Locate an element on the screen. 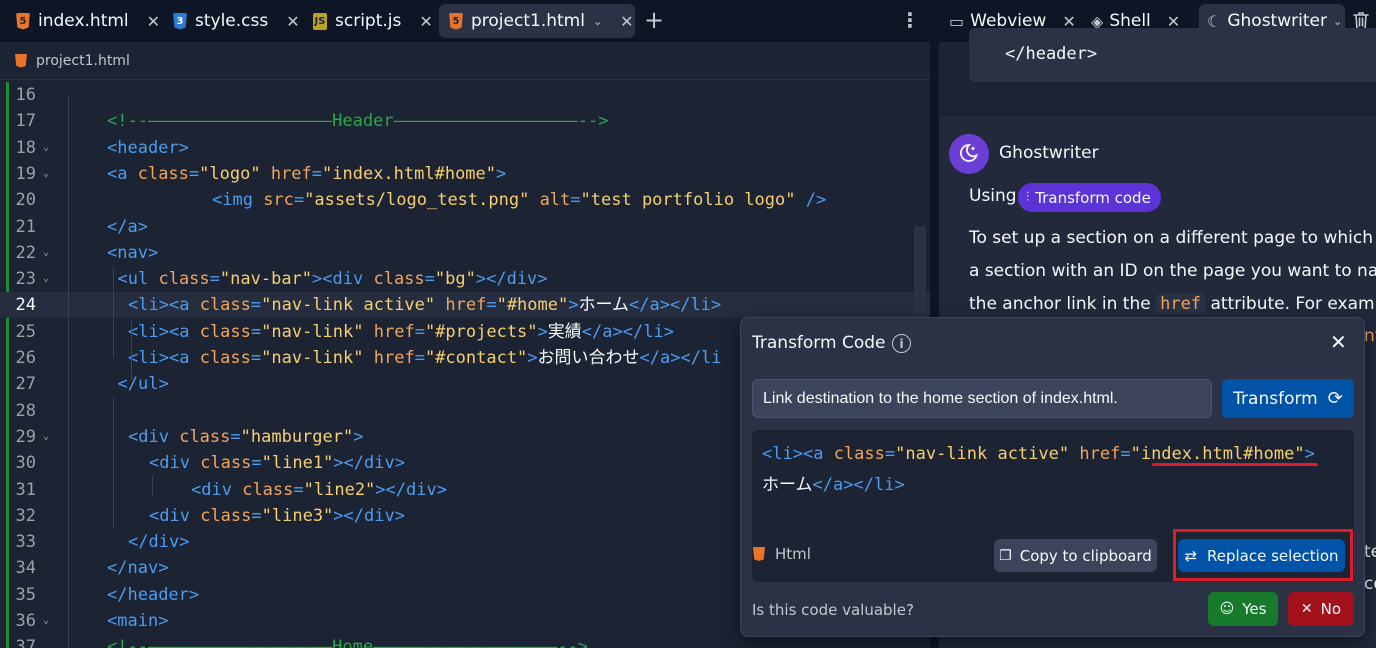 The width and height of the screenshot is (1376, 648). sliders-icon: ⫶ is located at coordinates (1028, 197).